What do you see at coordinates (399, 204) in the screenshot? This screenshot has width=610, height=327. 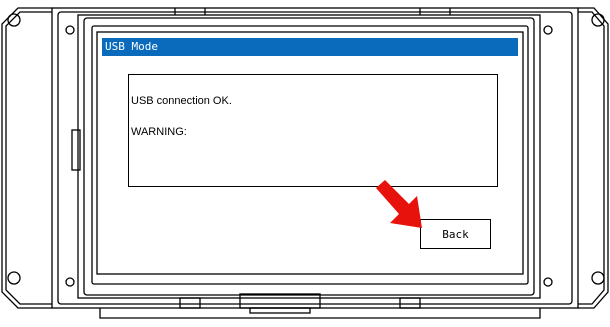 I see `pointer-arrow-icon` at bounding box center [399, 204].